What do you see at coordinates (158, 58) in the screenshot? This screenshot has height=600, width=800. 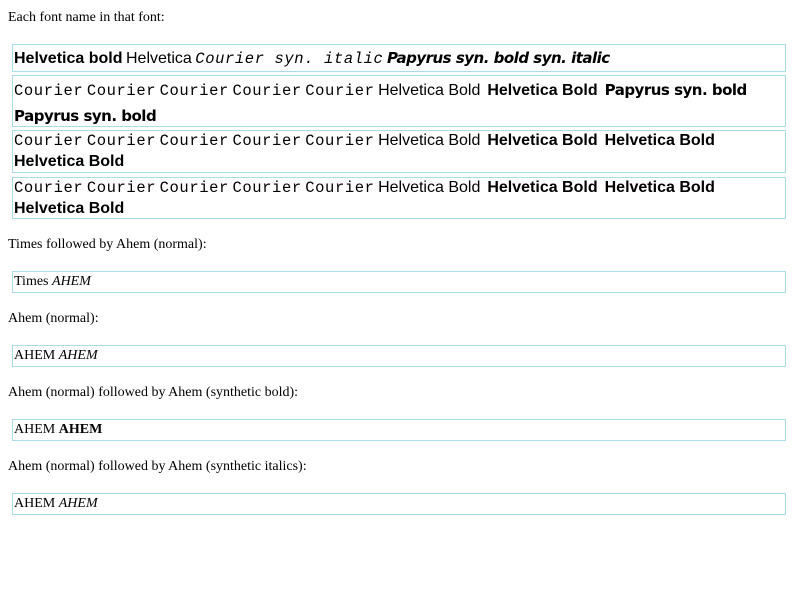 I see `helvetica-text: Helvetica` at bounding box center [158, 58].